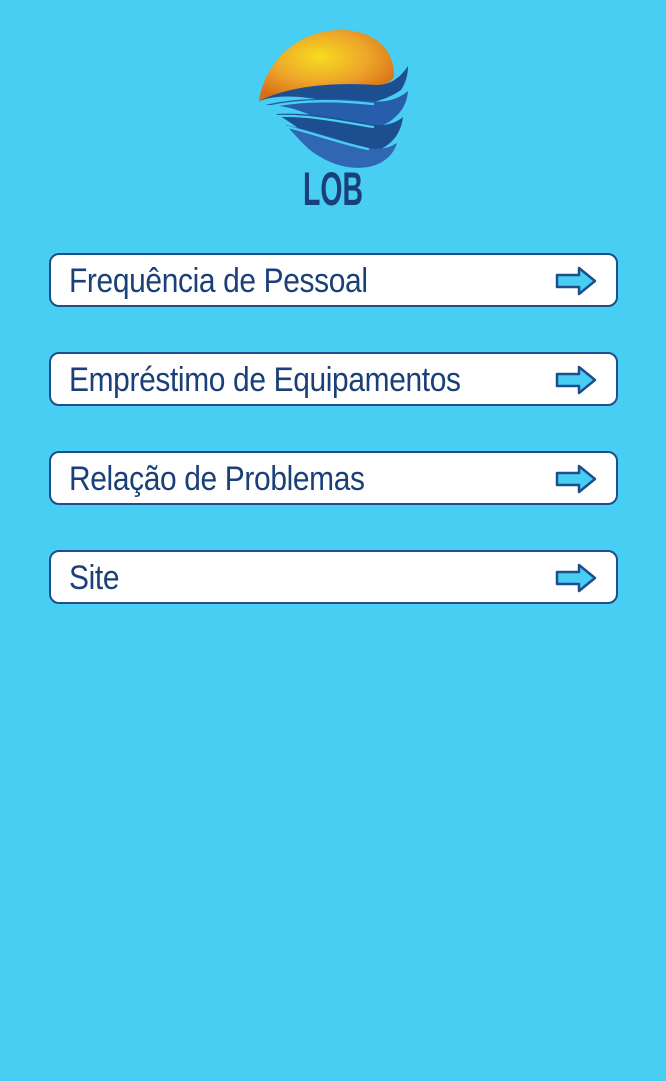  I want to click on menu-item-label: Site, so click(94, 578).